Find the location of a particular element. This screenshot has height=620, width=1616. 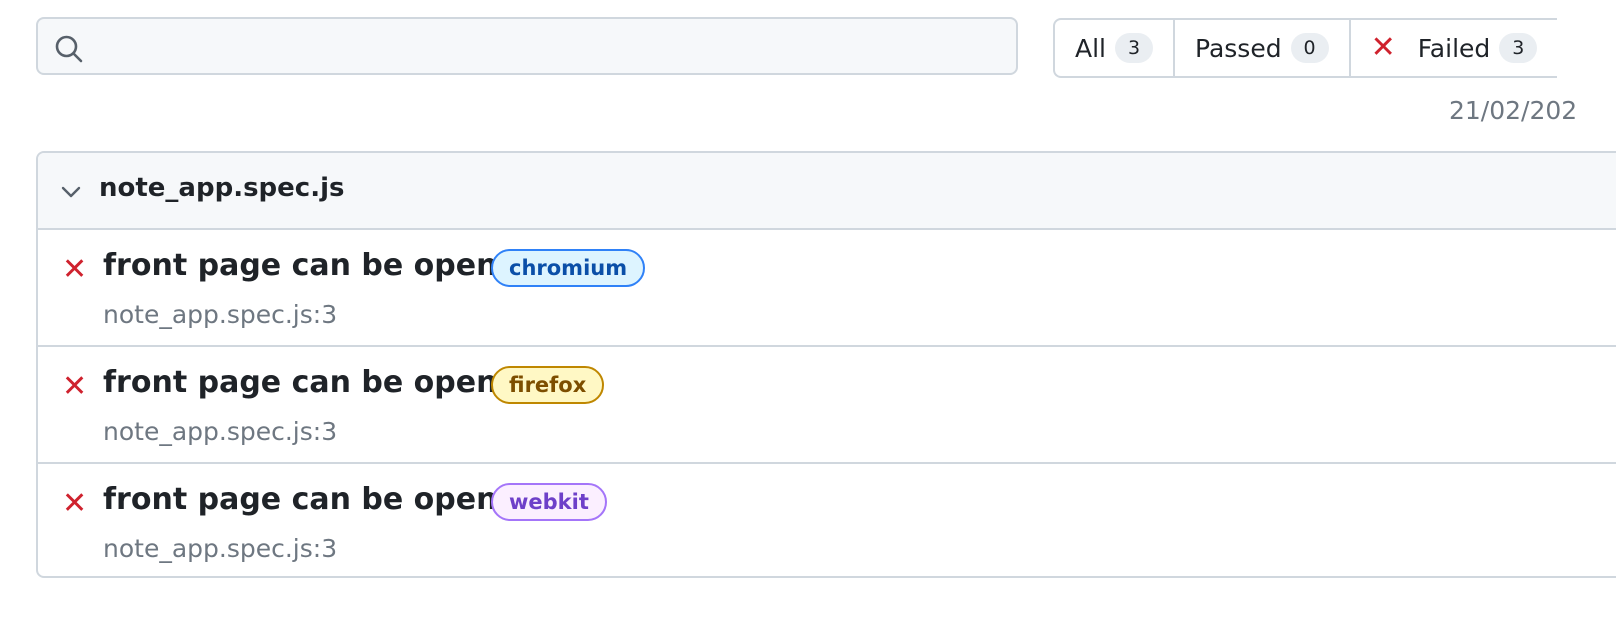

status-filter-tabs: All 3 Passed 0 ✕ Failed 3 is located at coordinates (1305, 48).